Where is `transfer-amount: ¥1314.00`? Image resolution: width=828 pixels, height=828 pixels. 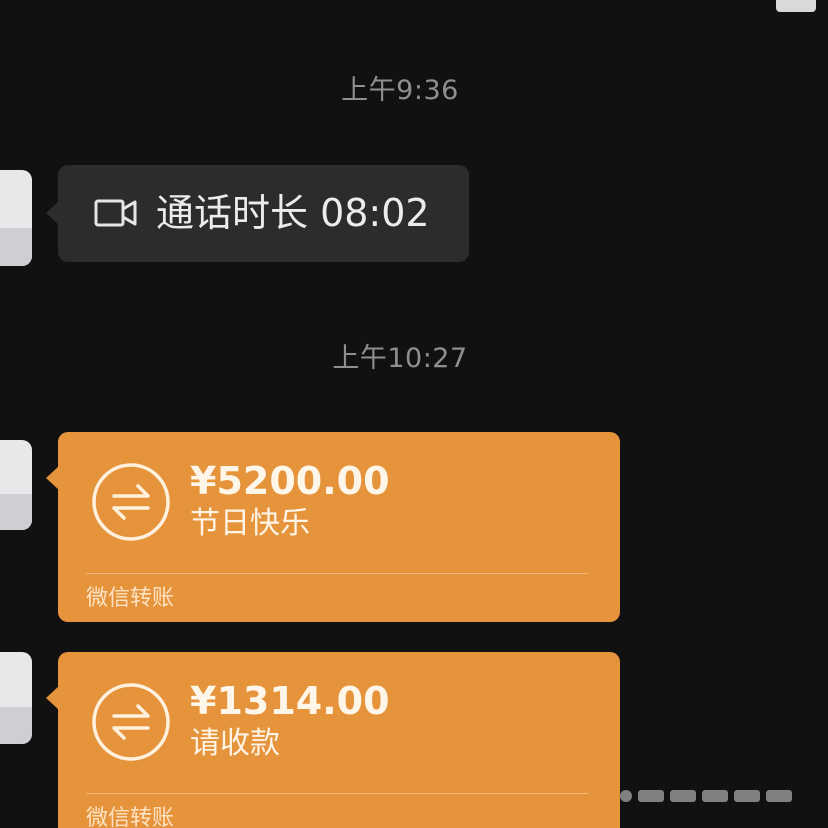
transfer-amount: ¥1314.00 is located at coordinates (290, 701).